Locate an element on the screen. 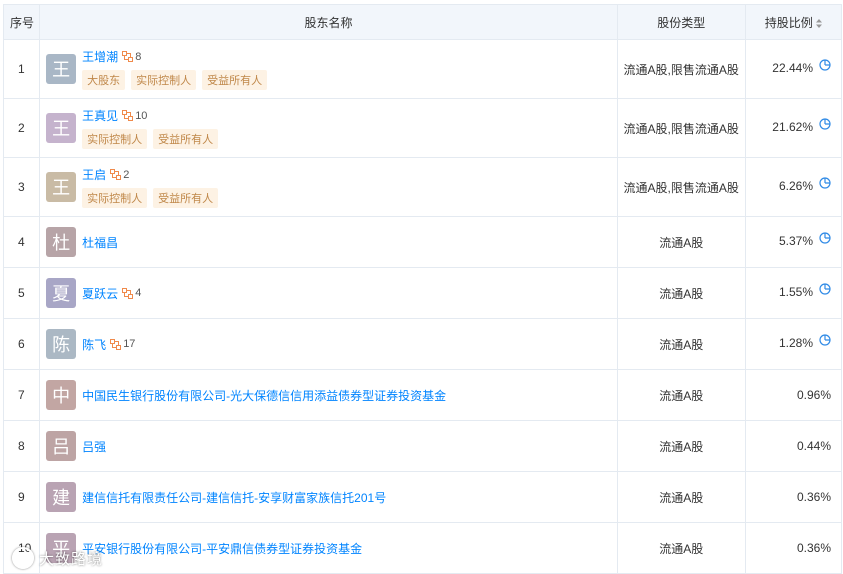  avatar: 夏 is located at coordinates (61, 293).